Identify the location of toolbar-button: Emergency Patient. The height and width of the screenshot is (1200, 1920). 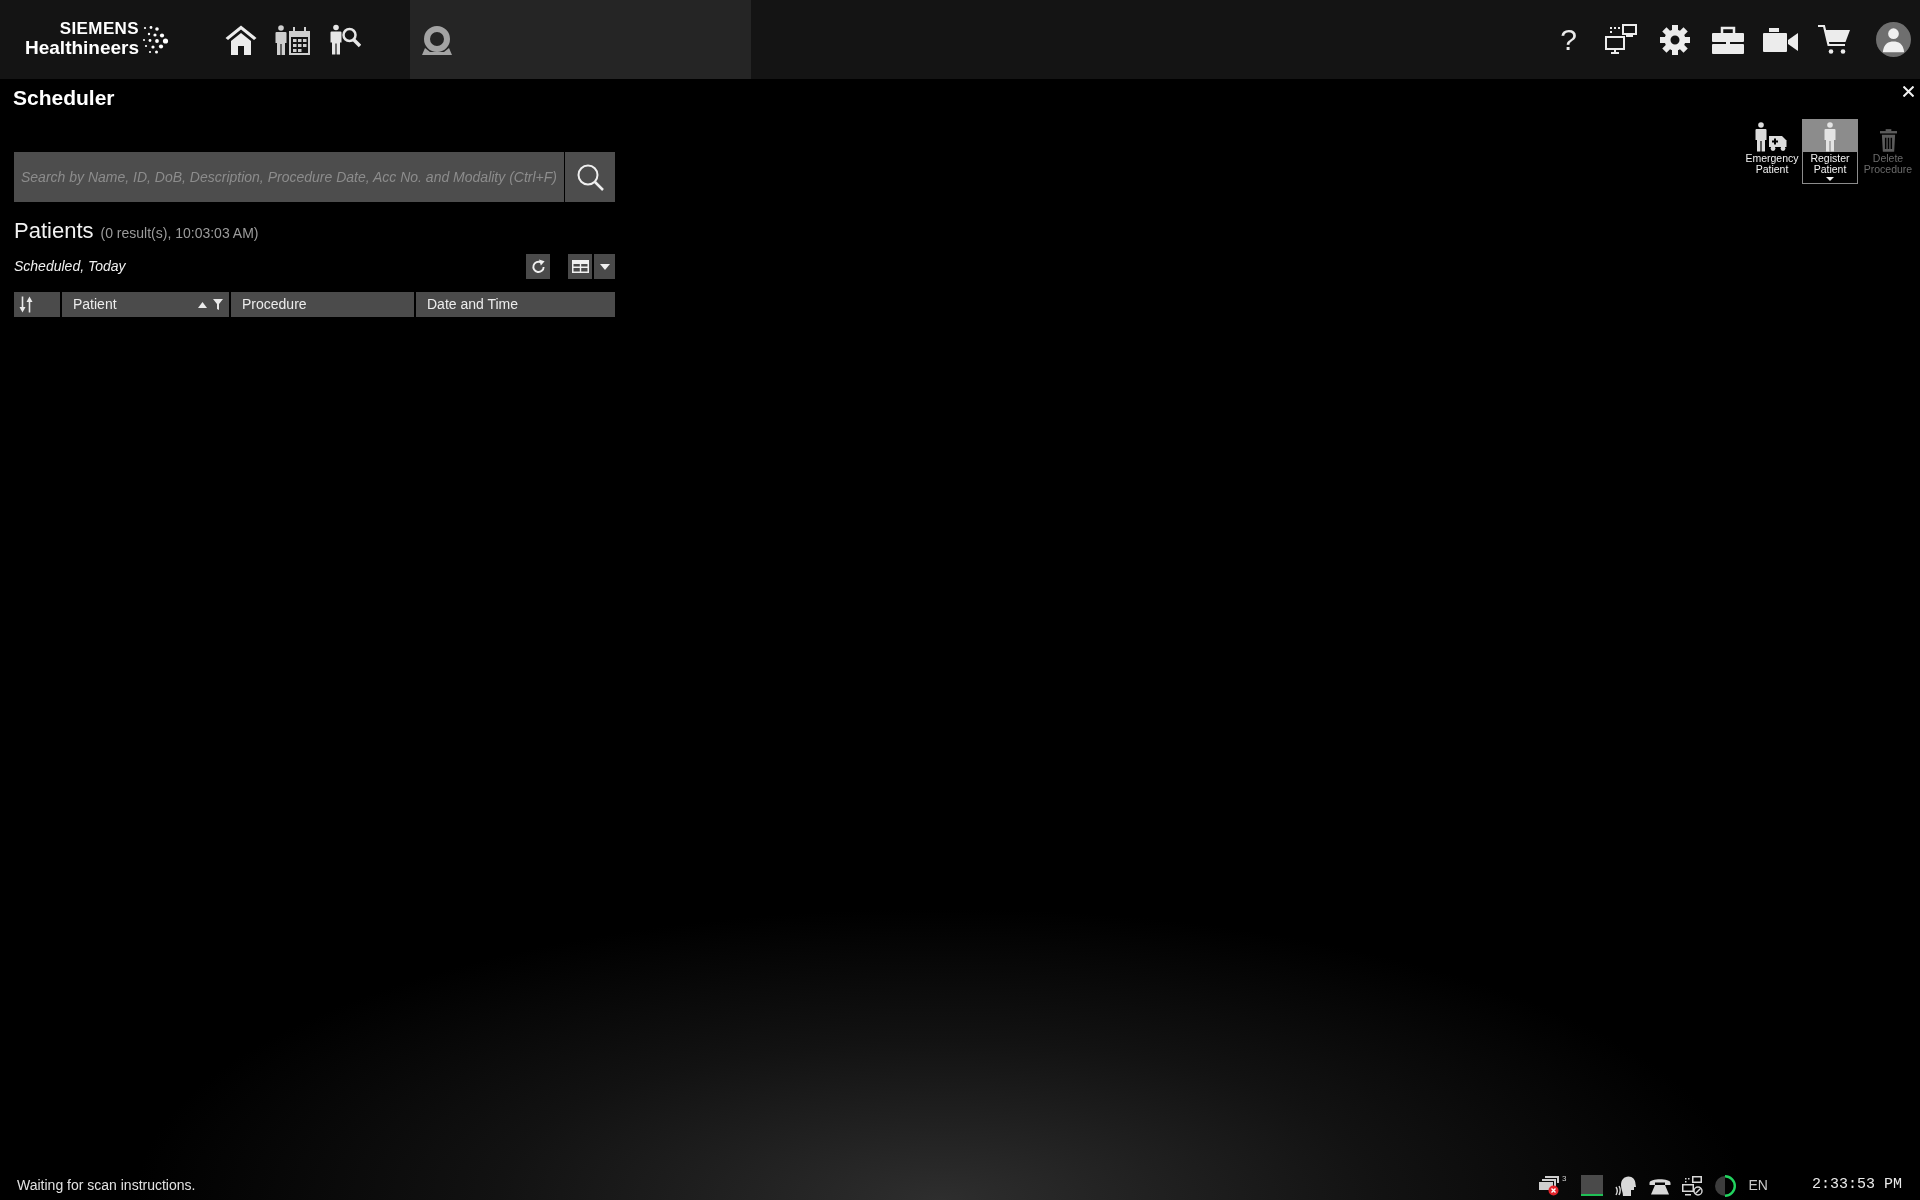
(1772, 151).